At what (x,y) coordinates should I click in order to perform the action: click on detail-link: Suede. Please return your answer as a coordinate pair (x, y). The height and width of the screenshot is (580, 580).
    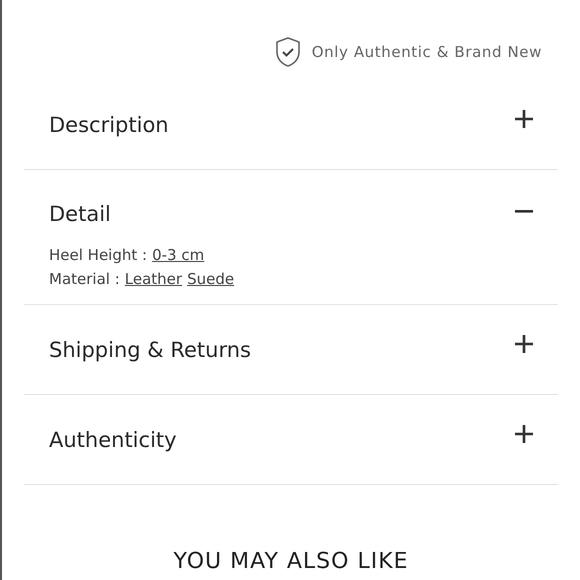
    Looking at the image, I should click on (210, 279).